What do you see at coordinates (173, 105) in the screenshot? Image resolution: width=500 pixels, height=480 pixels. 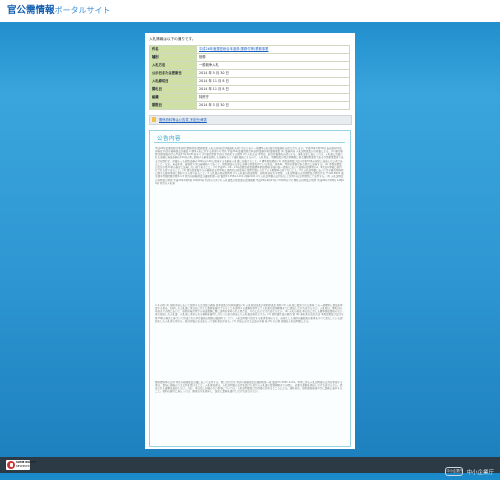 I see `details-label: 期限日` at bounding box center [173, 105].